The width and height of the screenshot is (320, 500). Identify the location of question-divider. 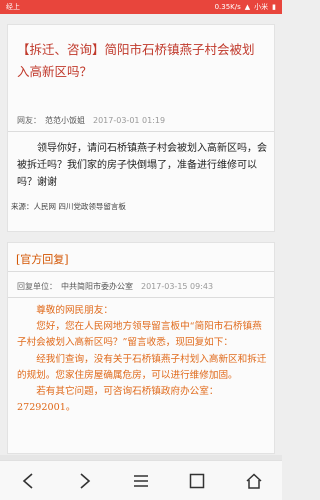
(141, 131).